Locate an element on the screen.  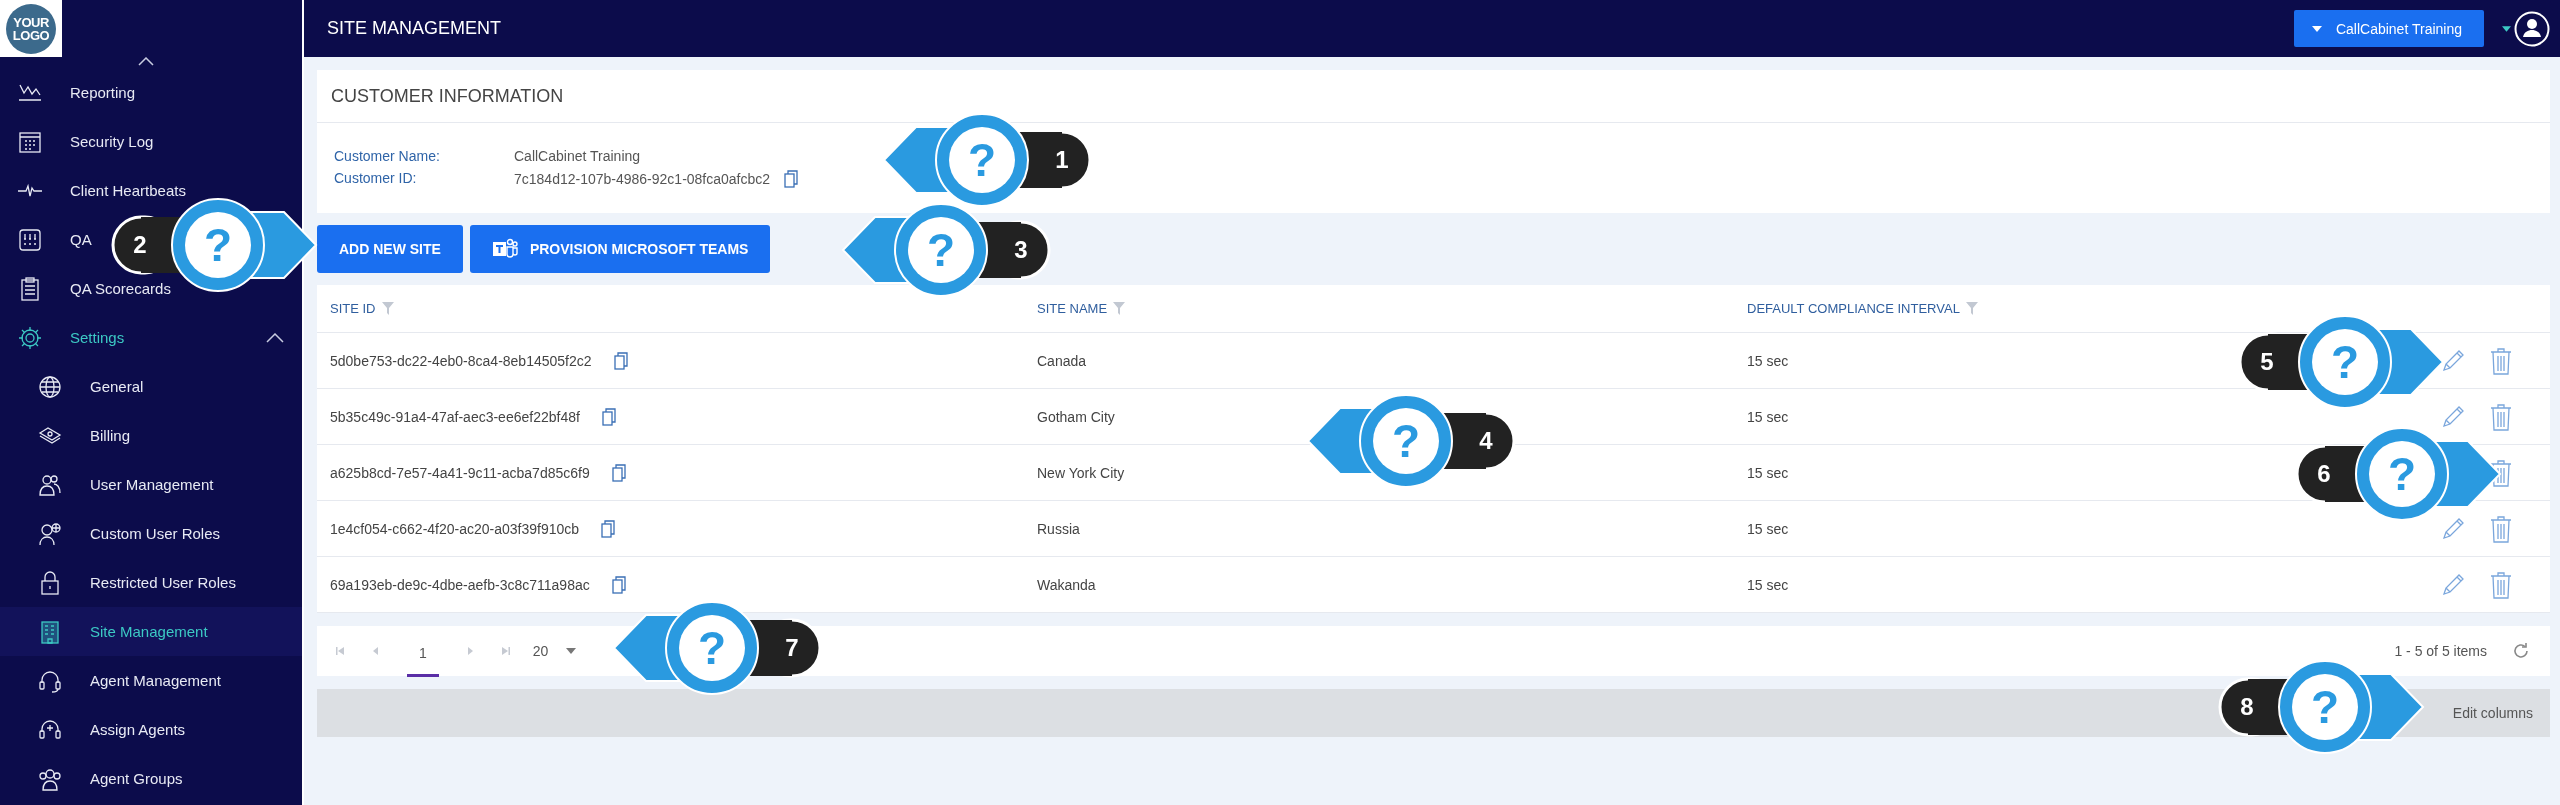
table-cell: 69a193eb-de9c-4dbe-aefb-3c8c711a98ac is located at coordinates (460, 584).